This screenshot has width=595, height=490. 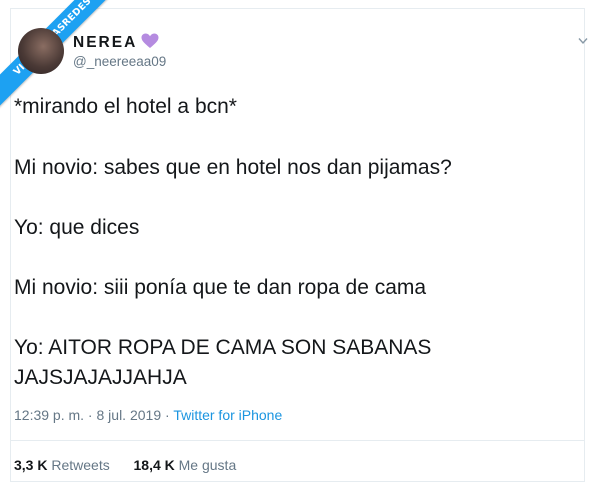 I want to click on user-handle: @_neereeaa09, so click(x=119, y=61).